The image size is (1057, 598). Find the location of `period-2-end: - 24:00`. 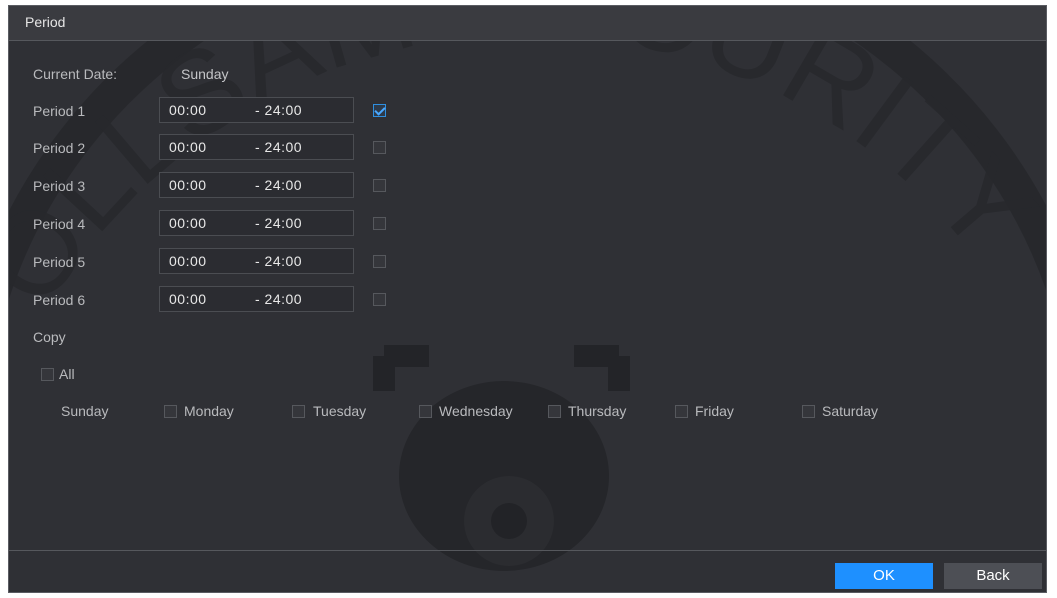

period-2-end: - 24:00 is located at coordinates (278, 147).